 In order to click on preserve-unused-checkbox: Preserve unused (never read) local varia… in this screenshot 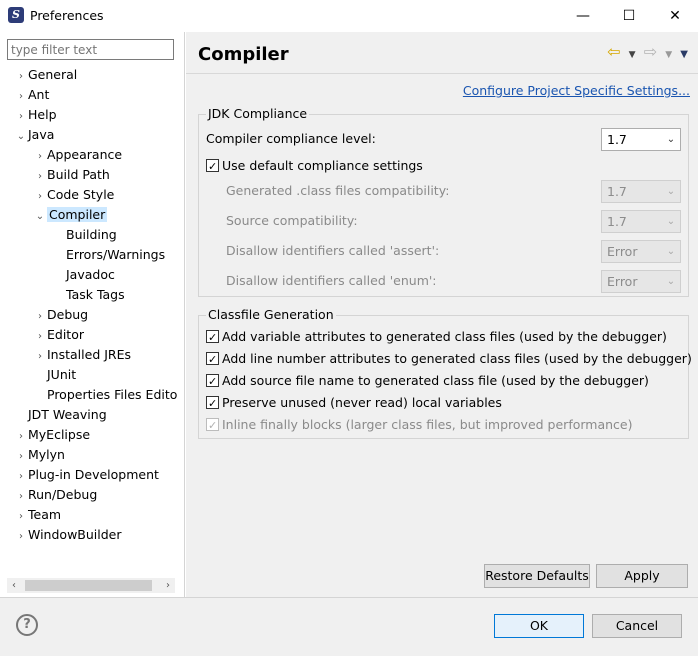, I will do `click(354, 403)`.